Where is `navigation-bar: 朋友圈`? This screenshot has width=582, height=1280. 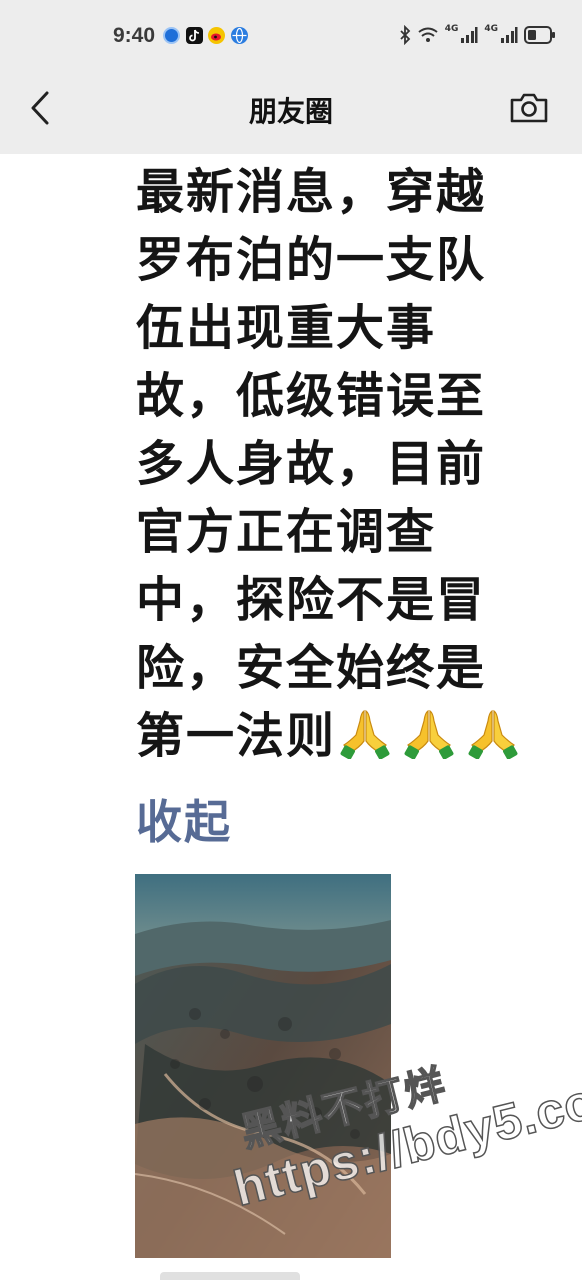 navigation-bar: 朋友圈 is located at coordinates (291, 113).